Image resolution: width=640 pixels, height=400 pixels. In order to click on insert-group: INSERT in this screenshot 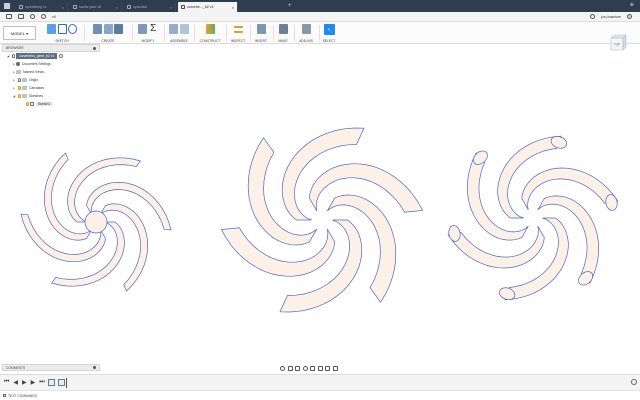, I will do `click(261, 33)`.